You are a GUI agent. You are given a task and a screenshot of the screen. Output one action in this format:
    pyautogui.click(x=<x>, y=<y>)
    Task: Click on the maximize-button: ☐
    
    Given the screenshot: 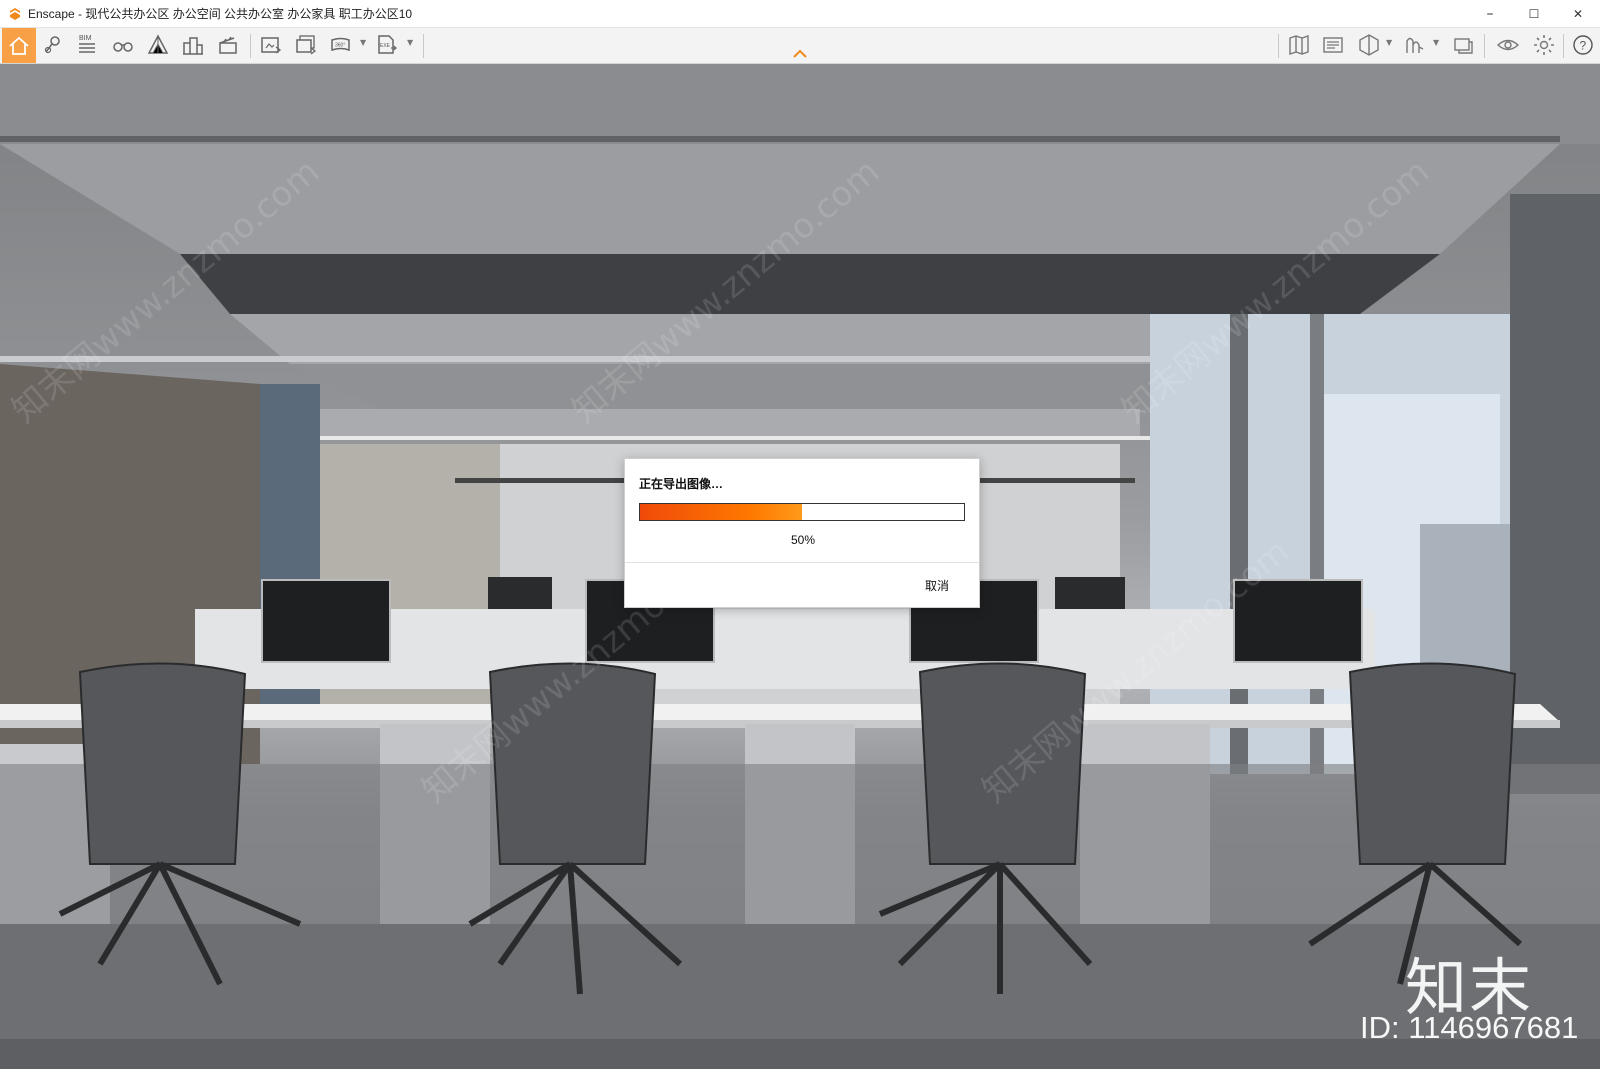 What is the action you would take?
    pyautogui.click(x=1534, y=14)
    